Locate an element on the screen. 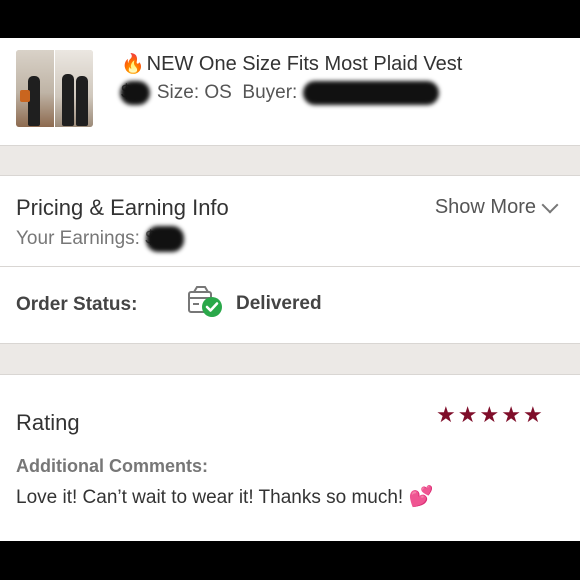 This screenshot has height=580, width=580. order-status-label: Order Status: is located at coordinates (77, 304).